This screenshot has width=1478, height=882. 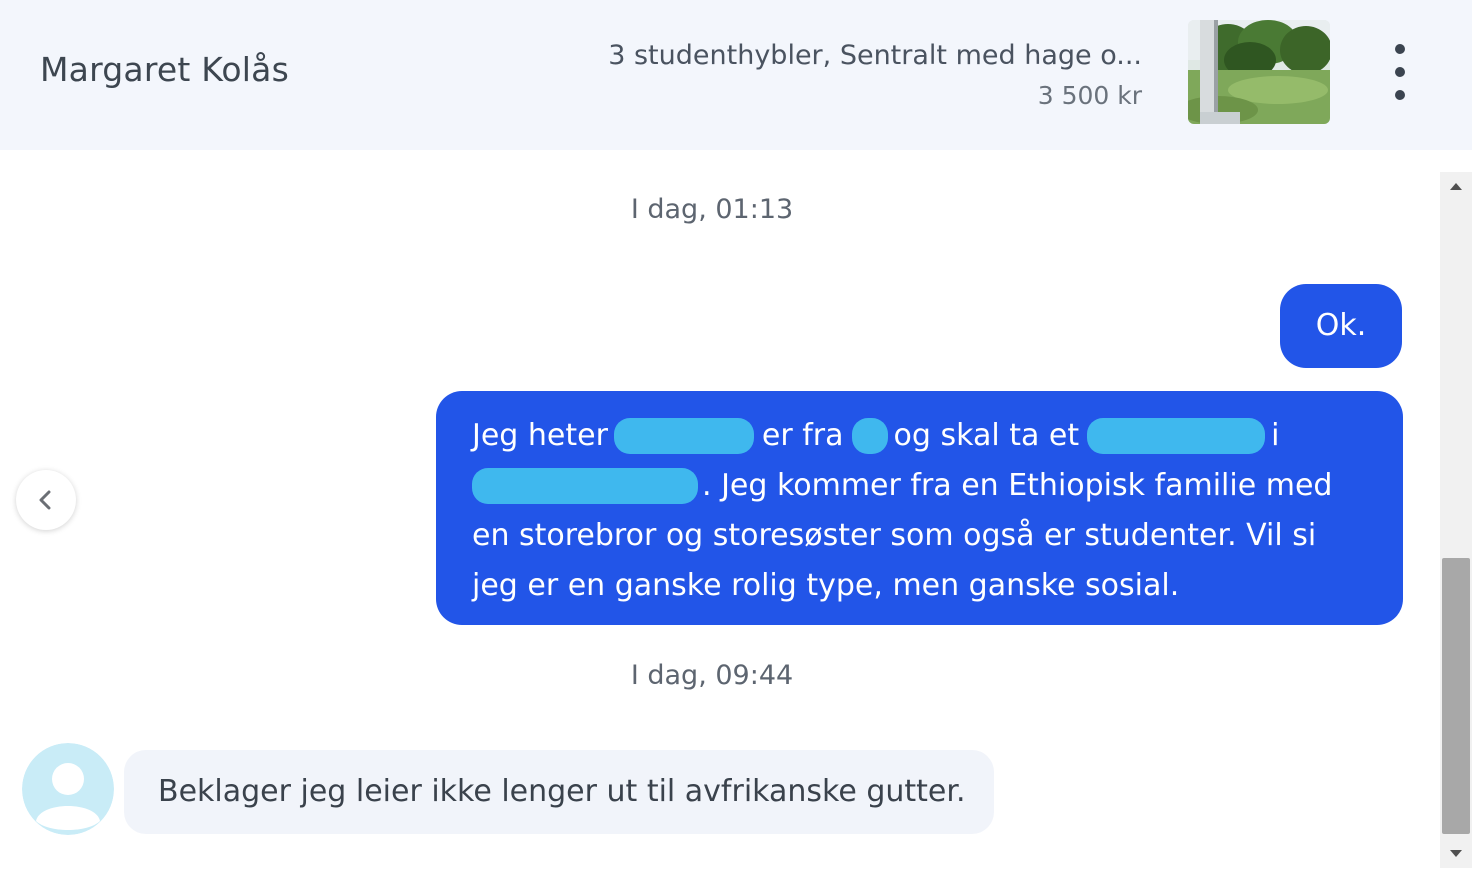 I want to click on message-timestamp: I dag, 09:44, so click(x=712, y=675).